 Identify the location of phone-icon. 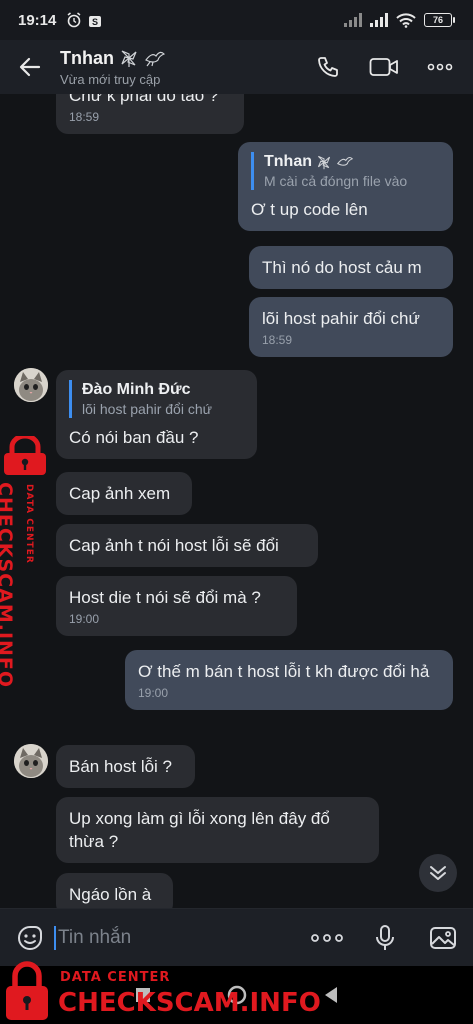
(328, 67).